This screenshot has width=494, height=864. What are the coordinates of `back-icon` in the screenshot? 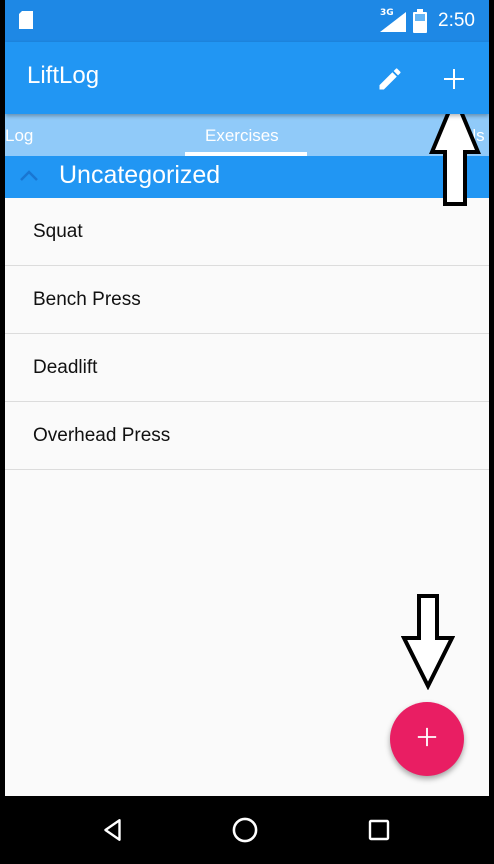 It's located at (113, 830).